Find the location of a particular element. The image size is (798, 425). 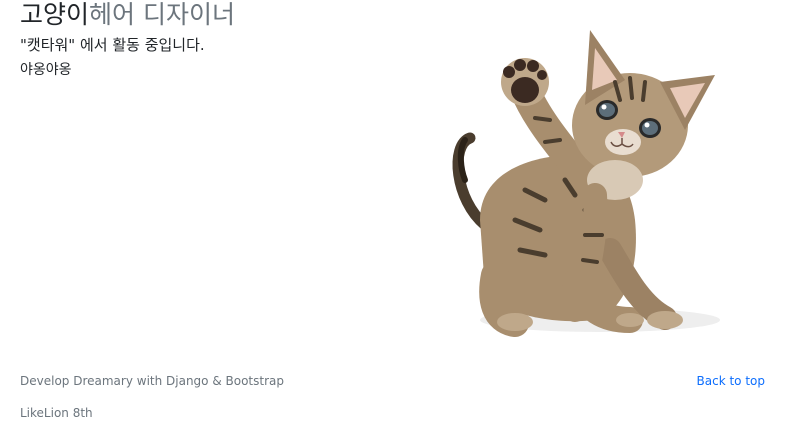

hero-text: 고양이헤어 디자이너 "캣타워" 에서 활동 중입니다. 야옹야옹 is located at coordinates (127, 40).